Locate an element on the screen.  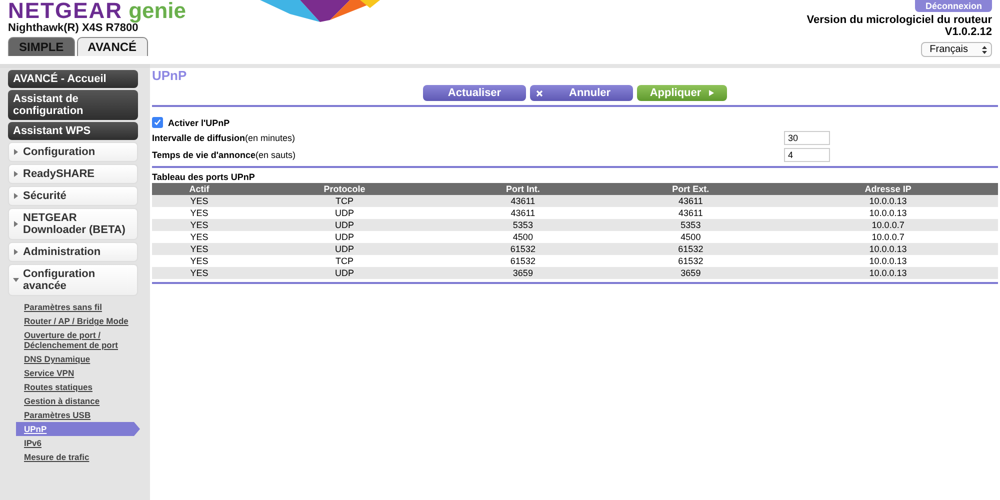
nav-section: Sécurité is located at coordinates (73, 196).